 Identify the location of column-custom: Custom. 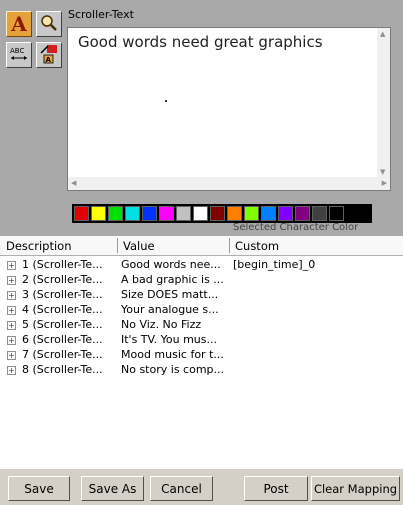
(257, 246).